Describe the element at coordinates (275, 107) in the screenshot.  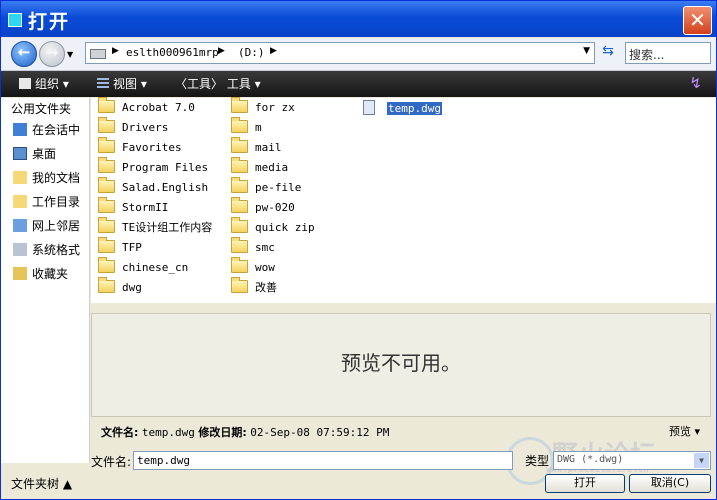
I see `file-name: for zx` at that location.